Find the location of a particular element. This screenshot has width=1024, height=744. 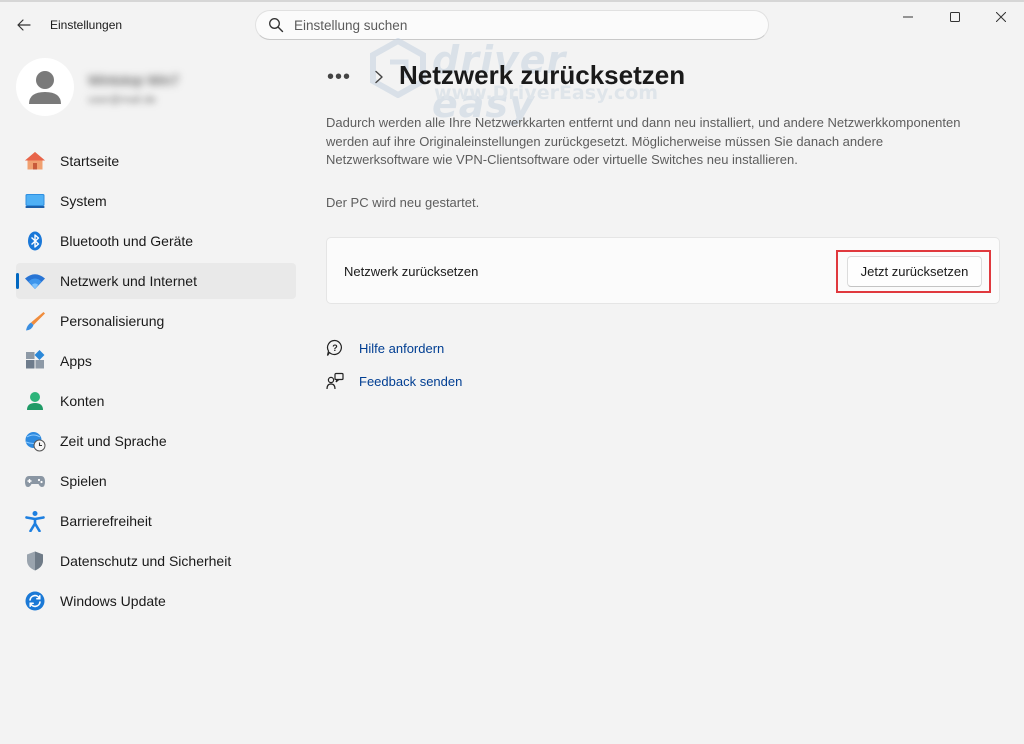

help-chat-icon: ? is located at coordinates (335, 348).